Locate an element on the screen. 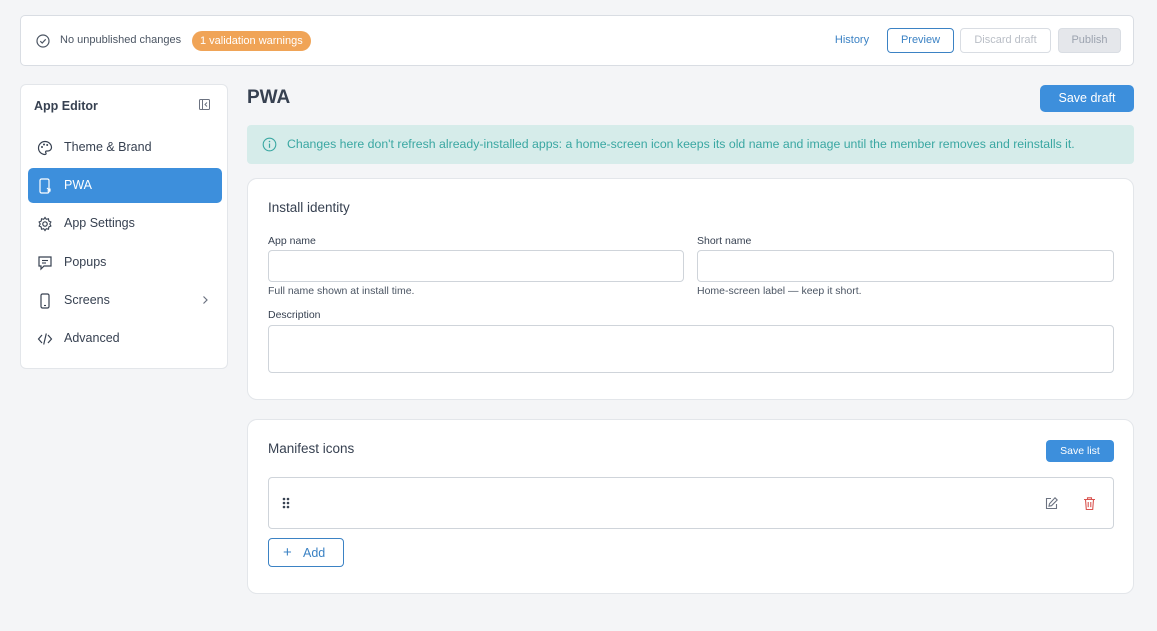 Image resolution: width=1157 pixels, height=631 pixels. sidebar-title: App Editor is located at coordinates (66, 106).